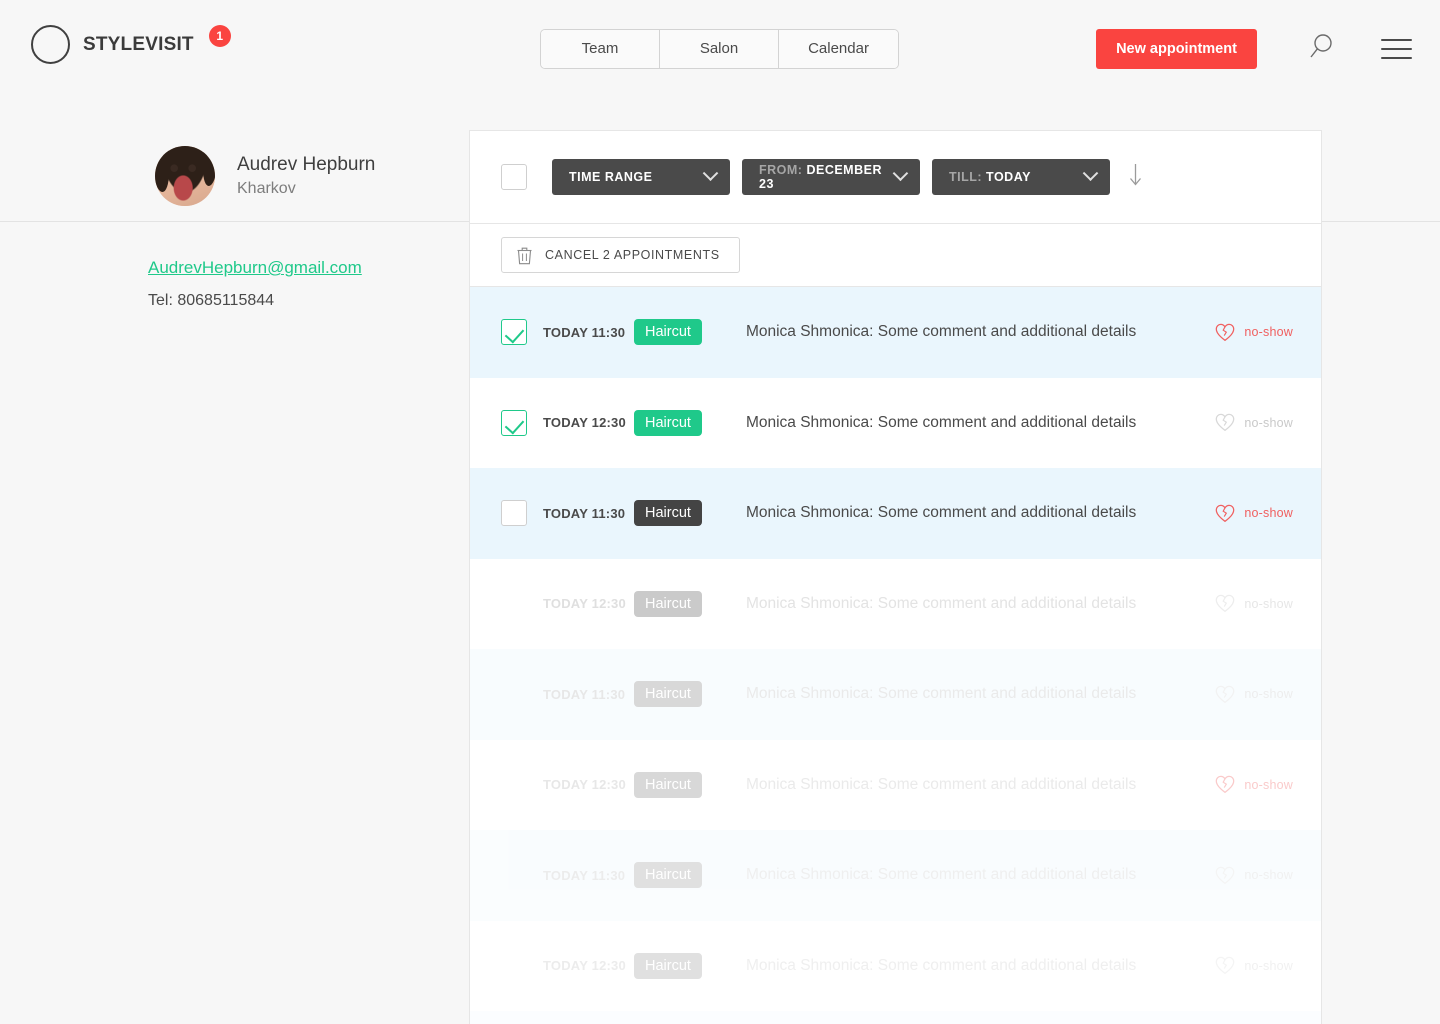 Image resolution: width=1440 pixels, height=1024 pixels. I want to click on cancel-appointments-label: CANCEL 2 APPOINTMENTS, so click(632, 255).